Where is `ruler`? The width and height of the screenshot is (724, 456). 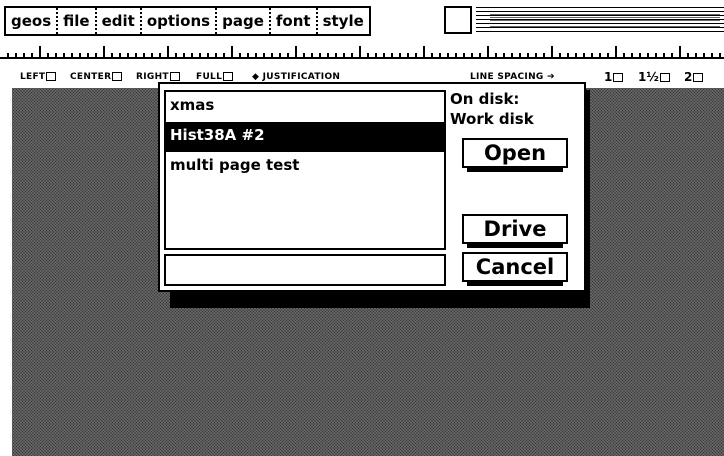
ruler is located at coordinates (362, 52).